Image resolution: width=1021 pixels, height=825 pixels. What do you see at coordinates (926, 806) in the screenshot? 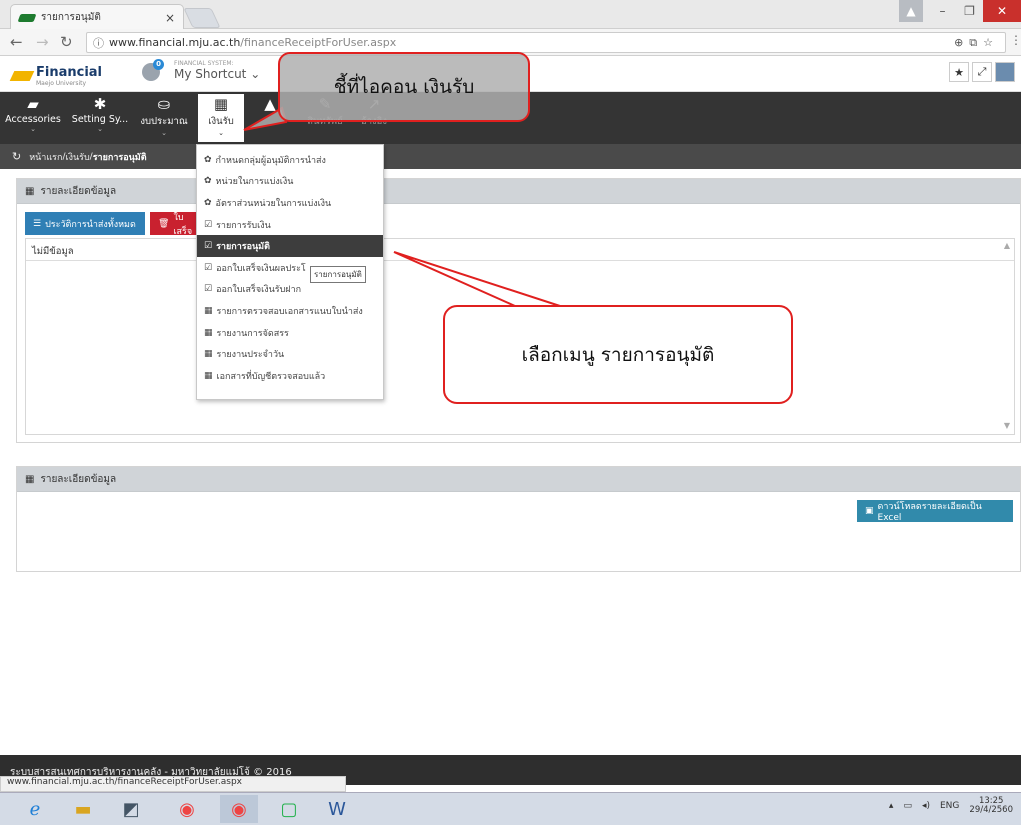
I see `volume-icon: ◂)` at bounding box center [926, 806].